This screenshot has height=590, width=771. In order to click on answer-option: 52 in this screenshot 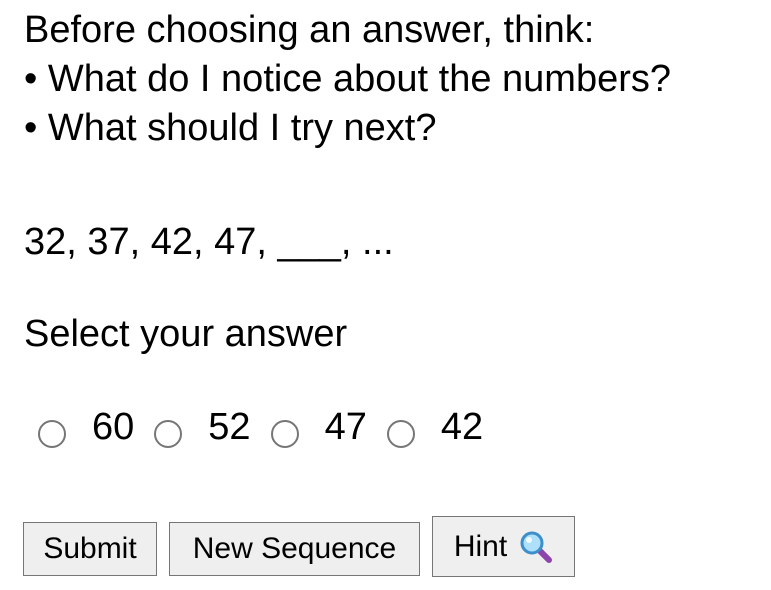, I will do `click(209, 427)`.